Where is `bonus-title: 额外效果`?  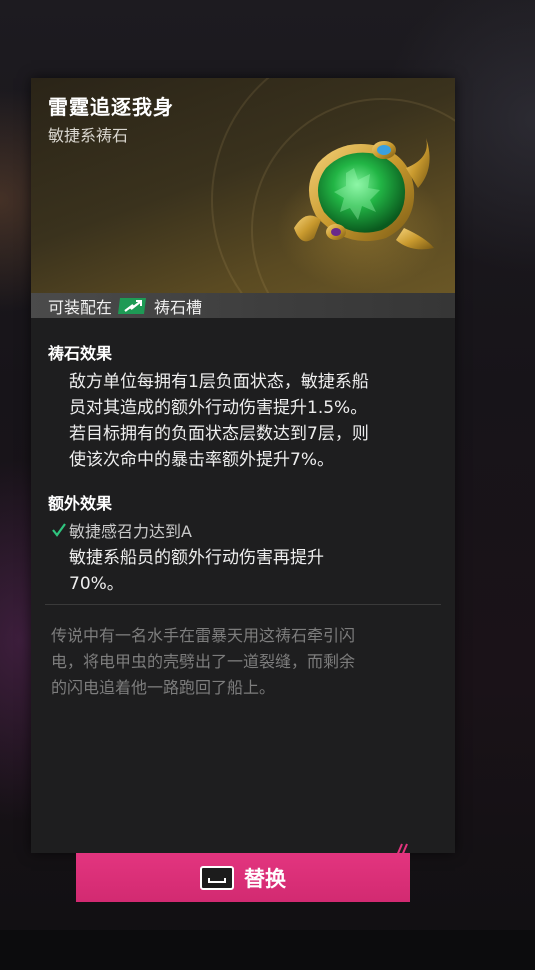
bonus-title: 额外效果 is located at coordinates (80, 503).